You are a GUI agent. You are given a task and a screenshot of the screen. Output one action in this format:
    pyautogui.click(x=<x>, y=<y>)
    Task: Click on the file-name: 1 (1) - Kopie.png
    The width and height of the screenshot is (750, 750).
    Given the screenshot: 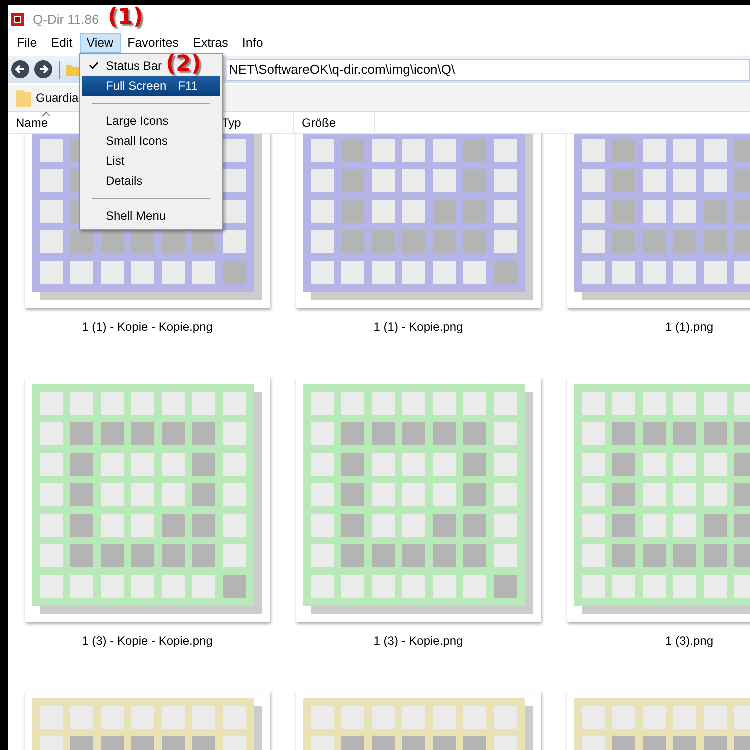 What is the action you would take?
    pyautogui.click(x=419, y=327)
    